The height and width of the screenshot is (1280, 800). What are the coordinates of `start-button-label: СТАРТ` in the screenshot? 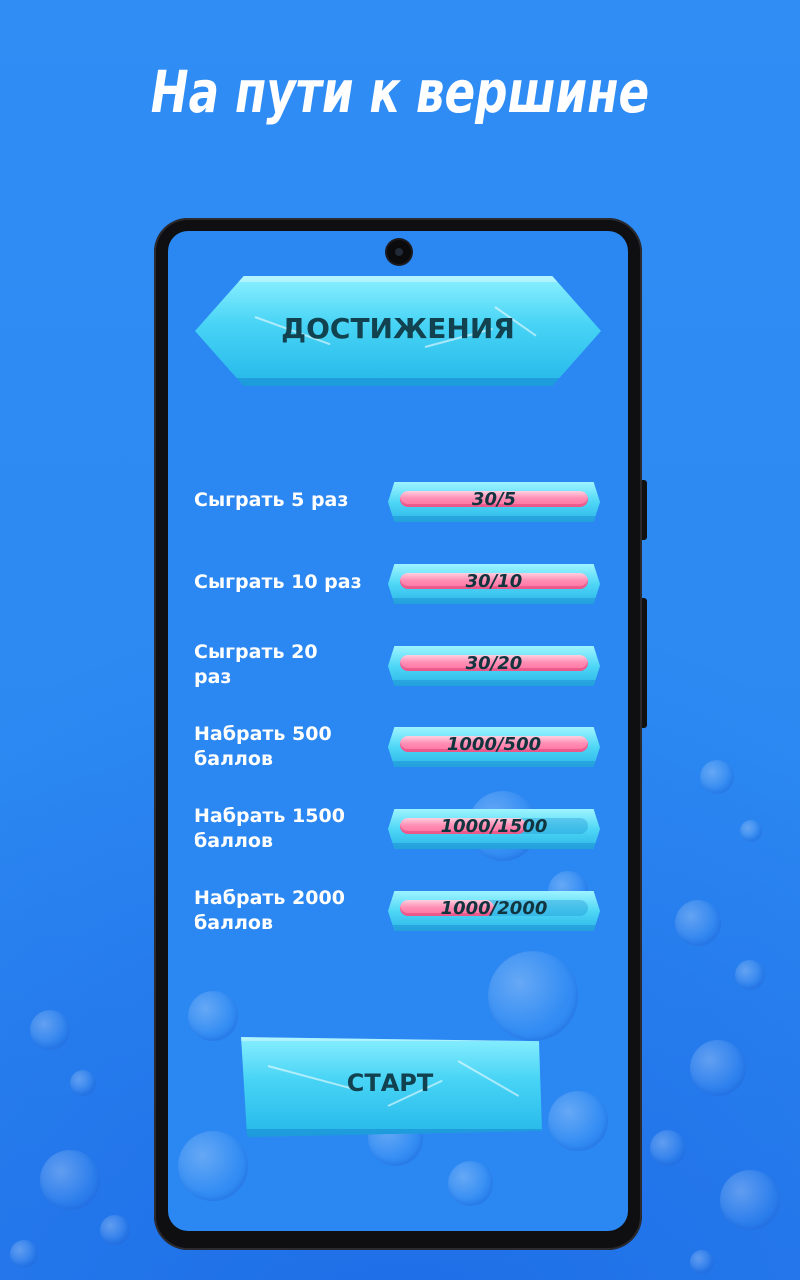 It's located at (390, 1083).